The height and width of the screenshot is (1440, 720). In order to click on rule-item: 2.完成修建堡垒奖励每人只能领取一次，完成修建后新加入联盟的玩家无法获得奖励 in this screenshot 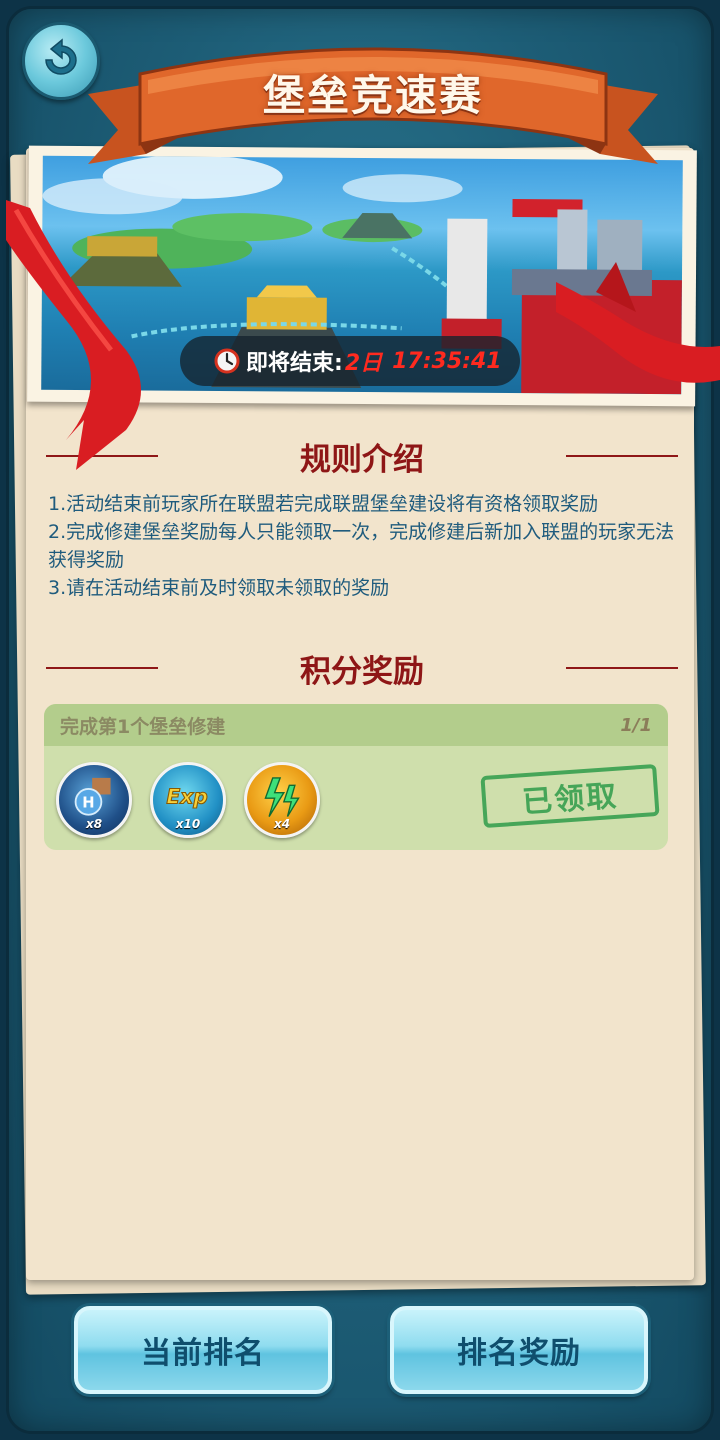, I will do `click(361, 546)`.